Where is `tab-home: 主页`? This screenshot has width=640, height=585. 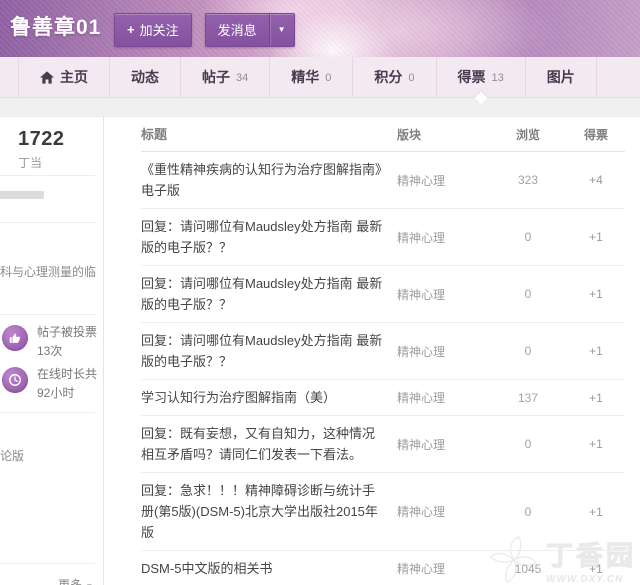 tab-home: 主页 is located at coordinates (63, 77).